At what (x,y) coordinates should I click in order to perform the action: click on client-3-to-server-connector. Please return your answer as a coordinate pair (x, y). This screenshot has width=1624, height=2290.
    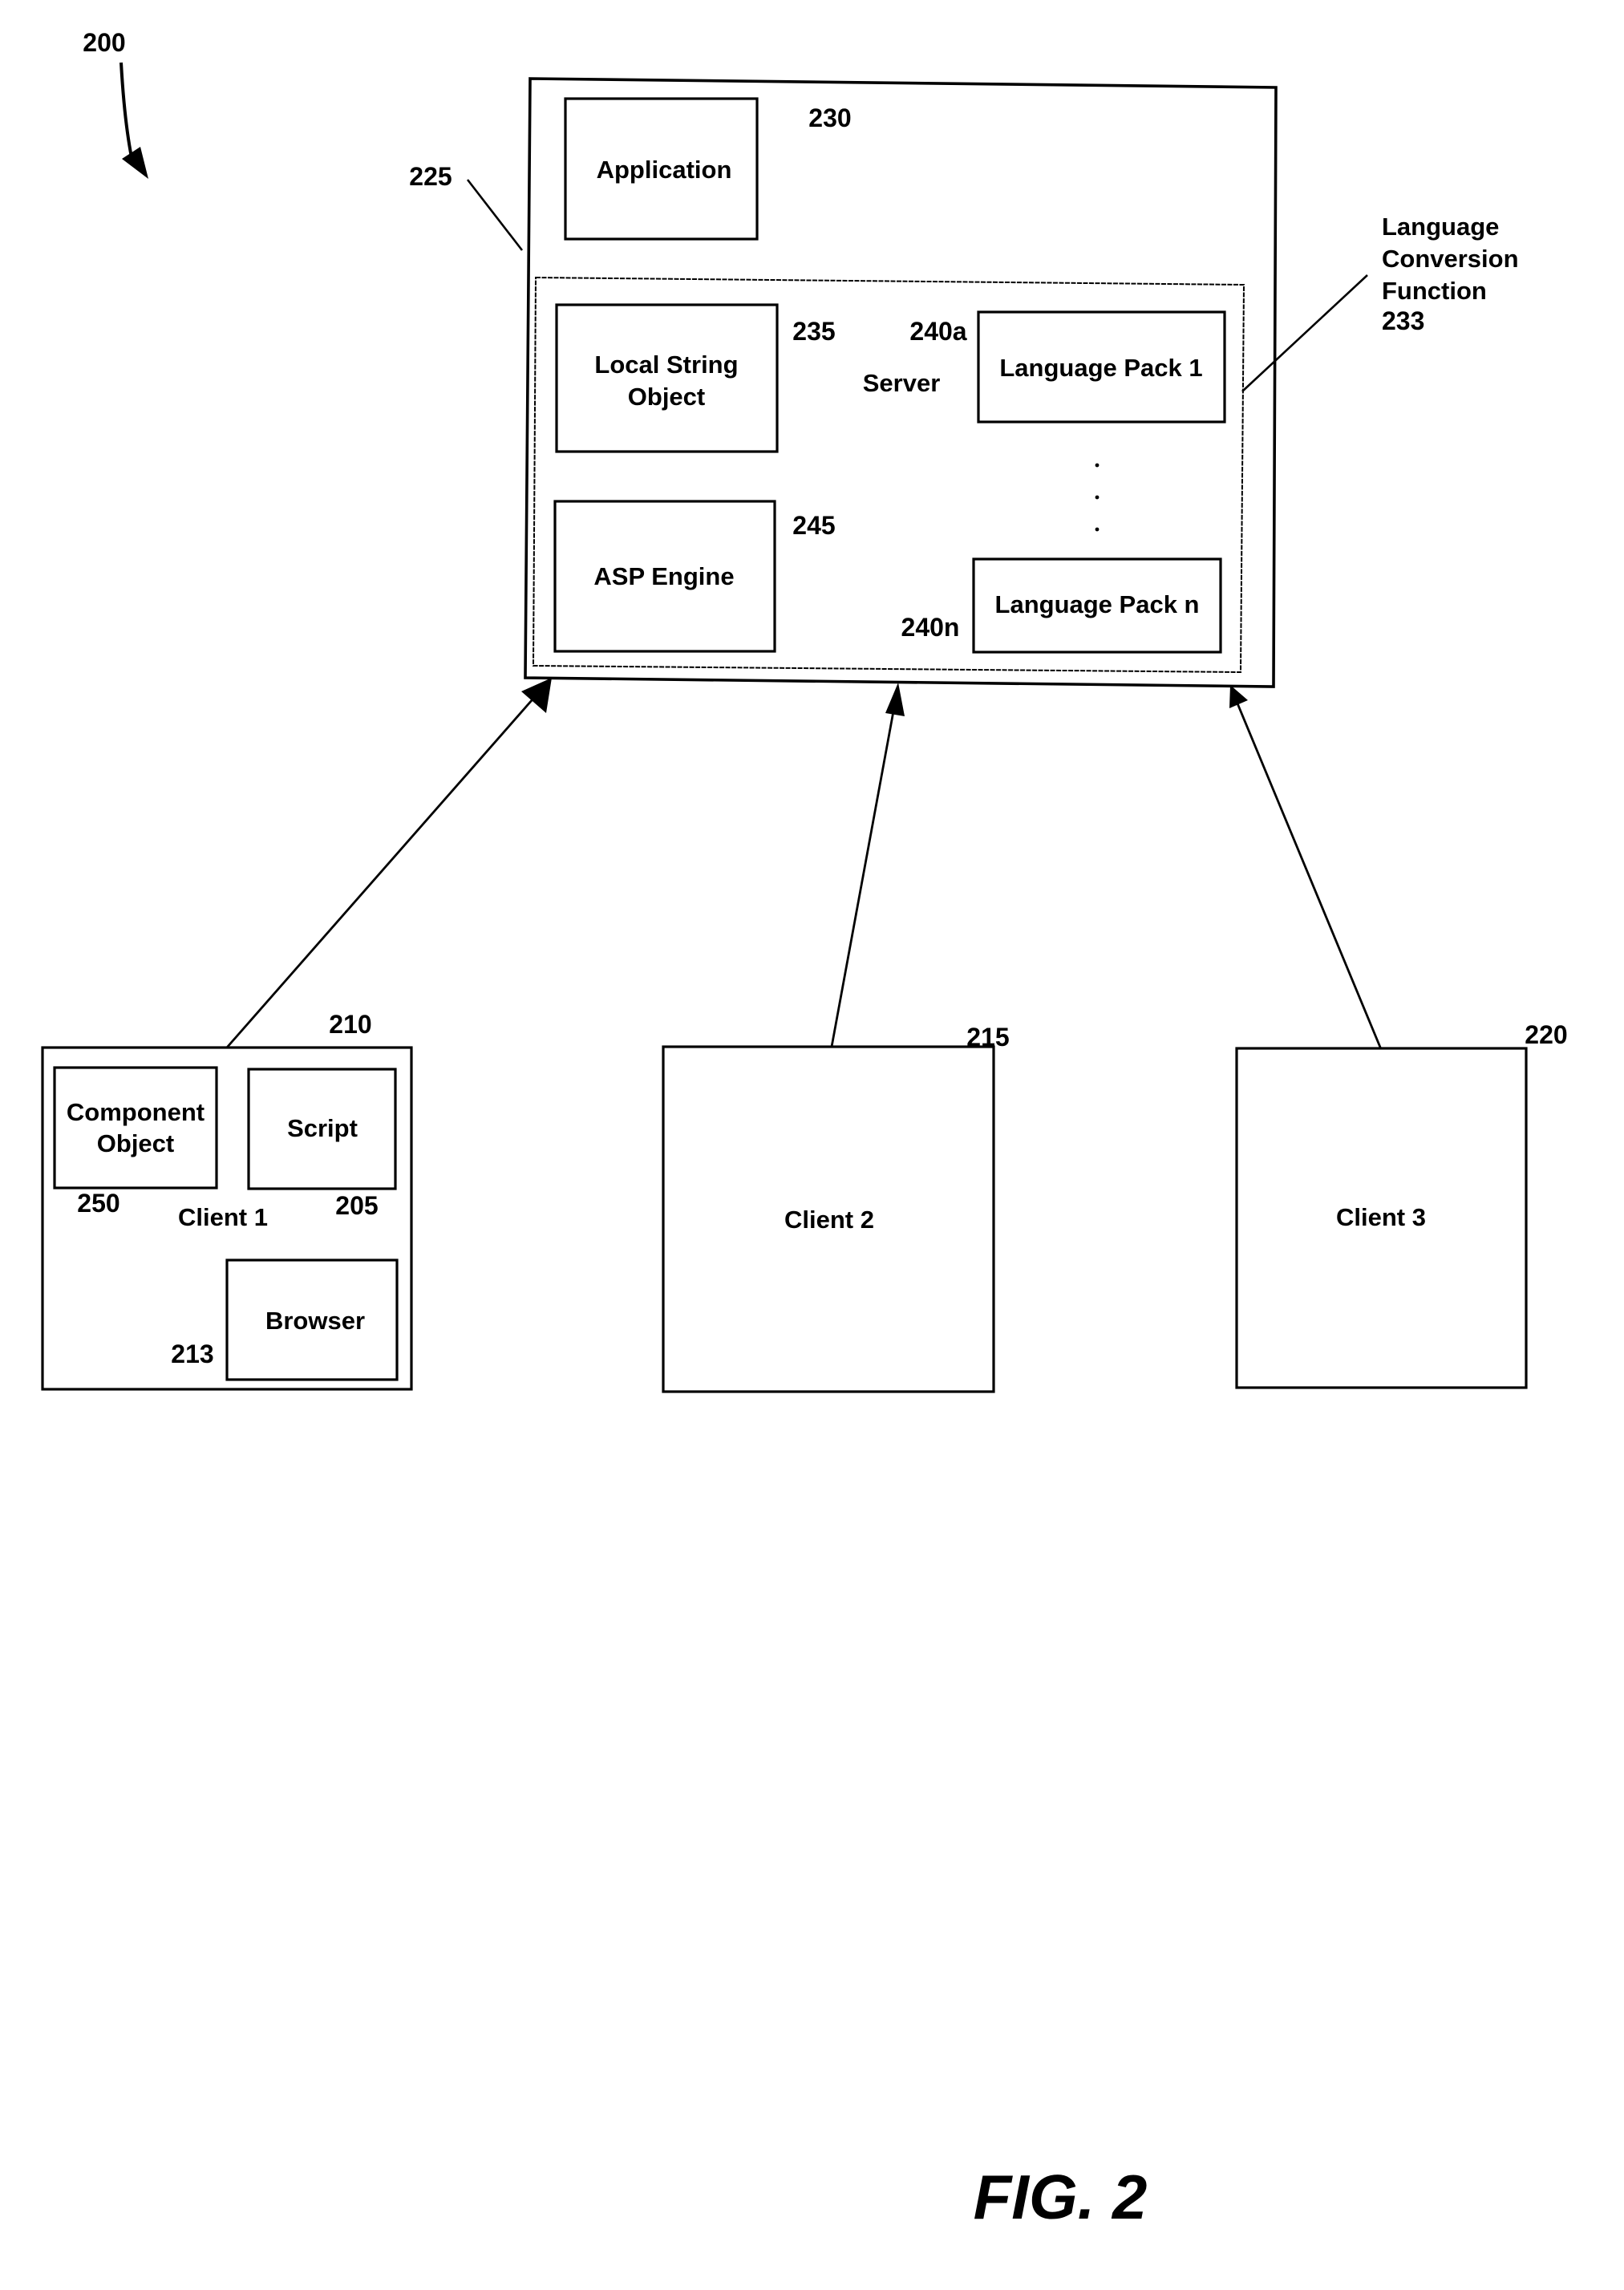
    Looking at the image, I should click on (1309, 876).